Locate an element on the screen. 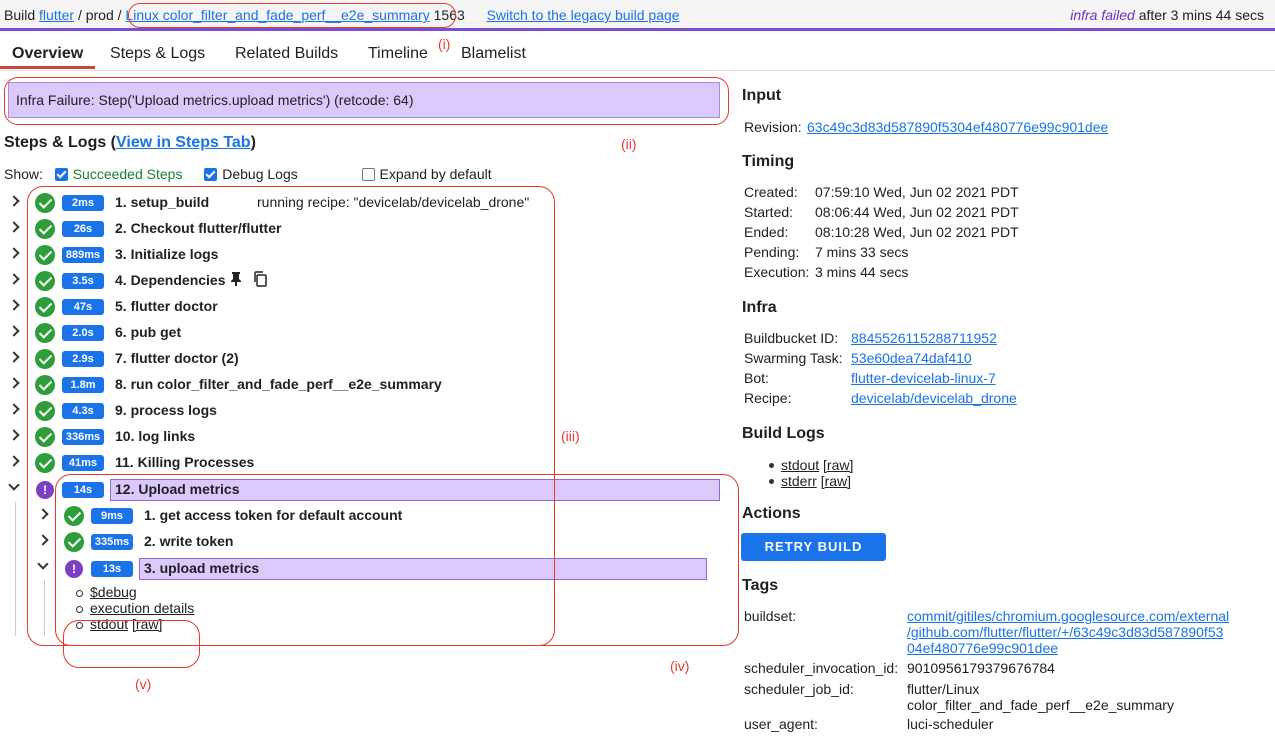 This screenshot has width=1275, height=740. buildset-link-line: 04ef480776e99c901dee is located at coordinates (982, 648).